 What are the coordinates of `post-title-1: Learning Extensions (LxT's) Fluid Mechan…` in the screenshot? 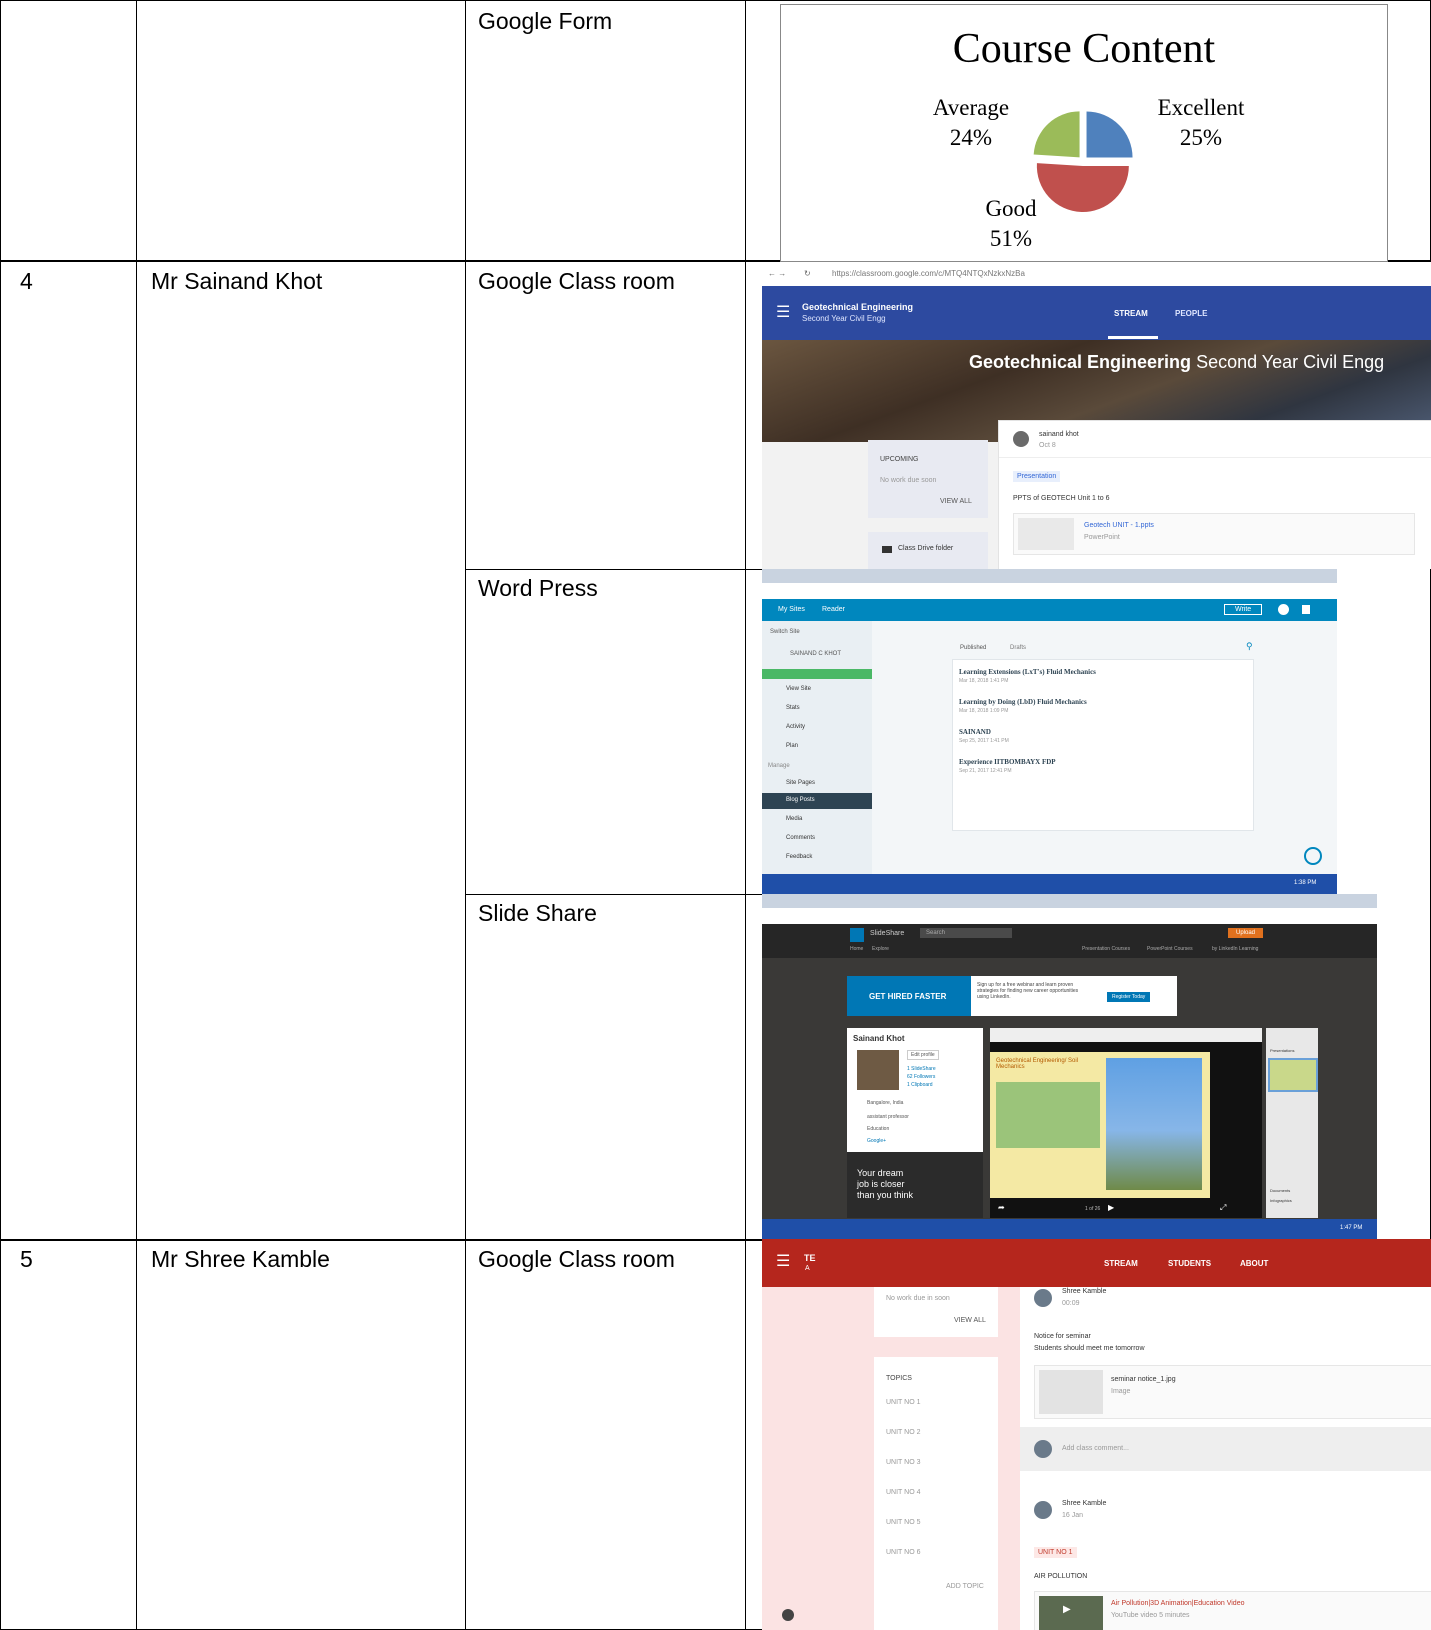 It's located at (1027, 672).